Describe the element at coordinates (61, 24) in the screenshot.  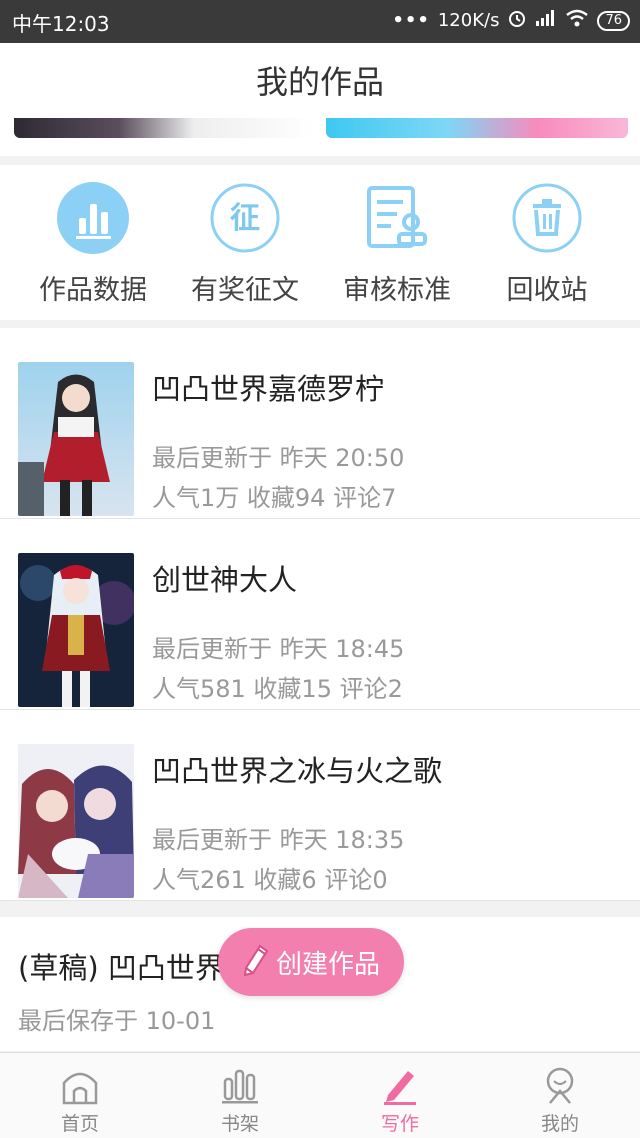
I see `status-time: 中午12:03` at that location.